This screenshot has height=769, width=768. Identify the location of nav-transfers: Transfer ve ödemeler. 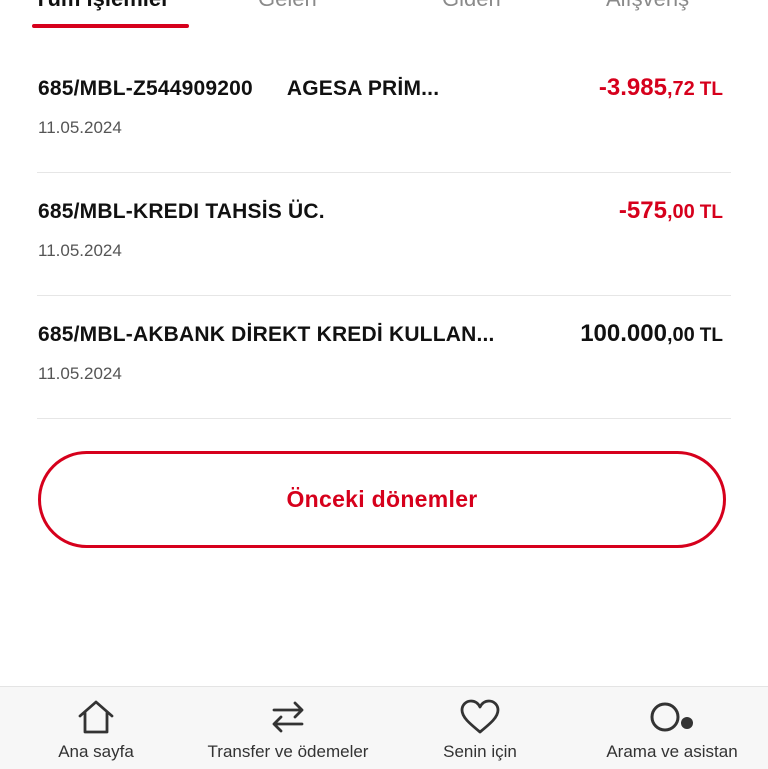
(288, 728).